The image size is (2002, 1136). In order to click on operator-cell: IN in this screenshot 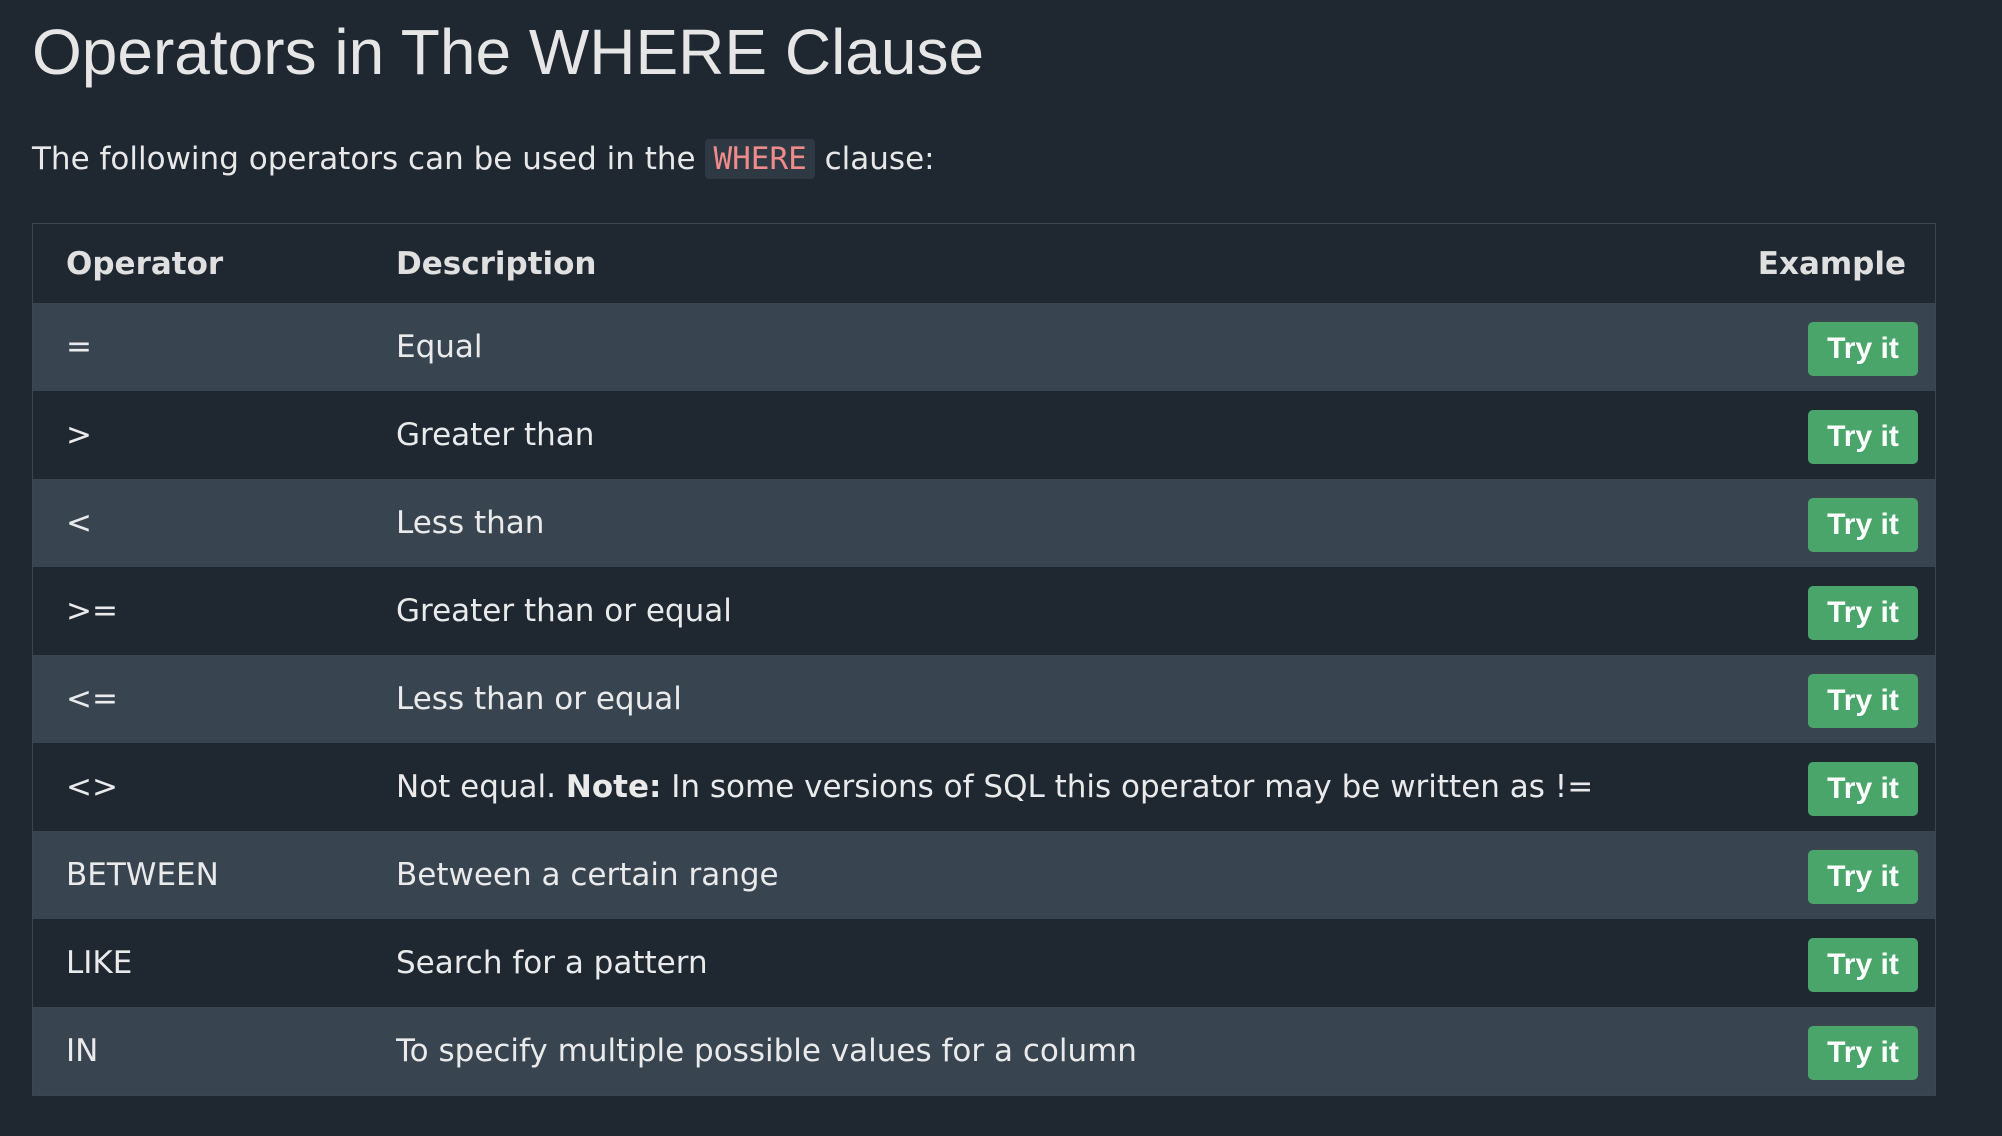, I will do `click(82, 1051)`.